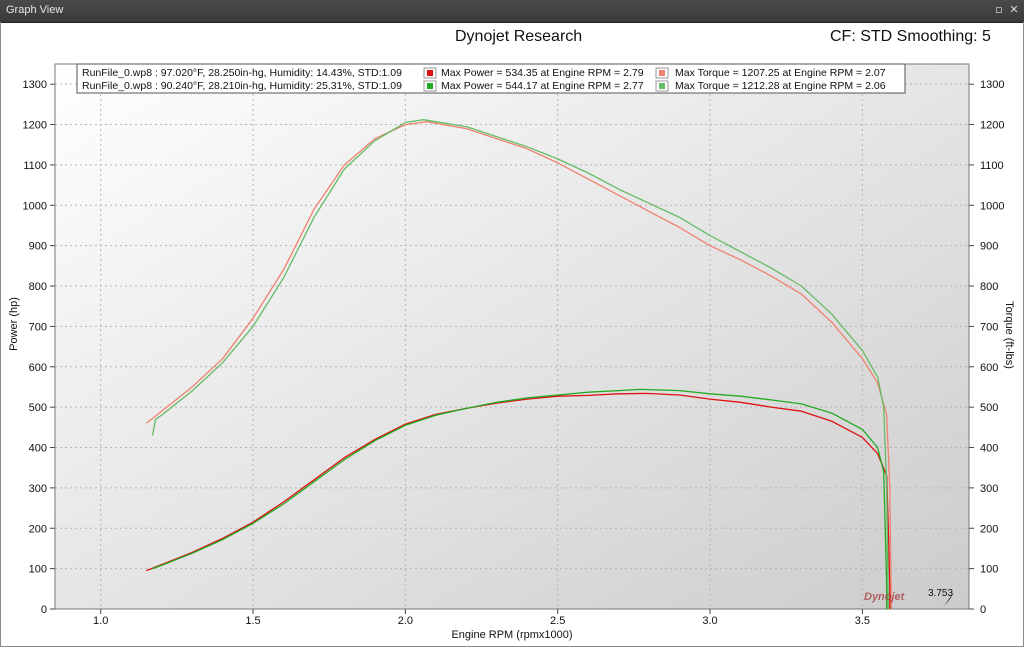 Image resolution: width=1024 pixels, height=647 pixels. Describe the element at coordinates (511, 635) in the screenshot. I see `x-axis-label: Engine RPM (rpmx1000)` at that location.